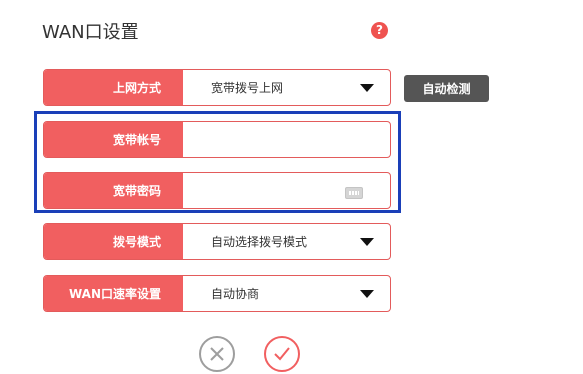 This screenshot has width=583, height=374. Describe the element at coordinates (113, 87) in the screenshot. I see `connection-type-label: 上网方式` at that location.